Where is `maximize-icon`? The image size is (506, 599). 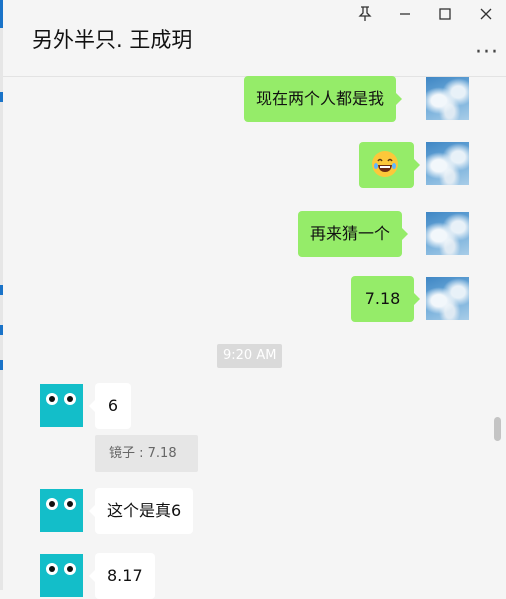
maximize-icon is located at coordinates (445, 14).